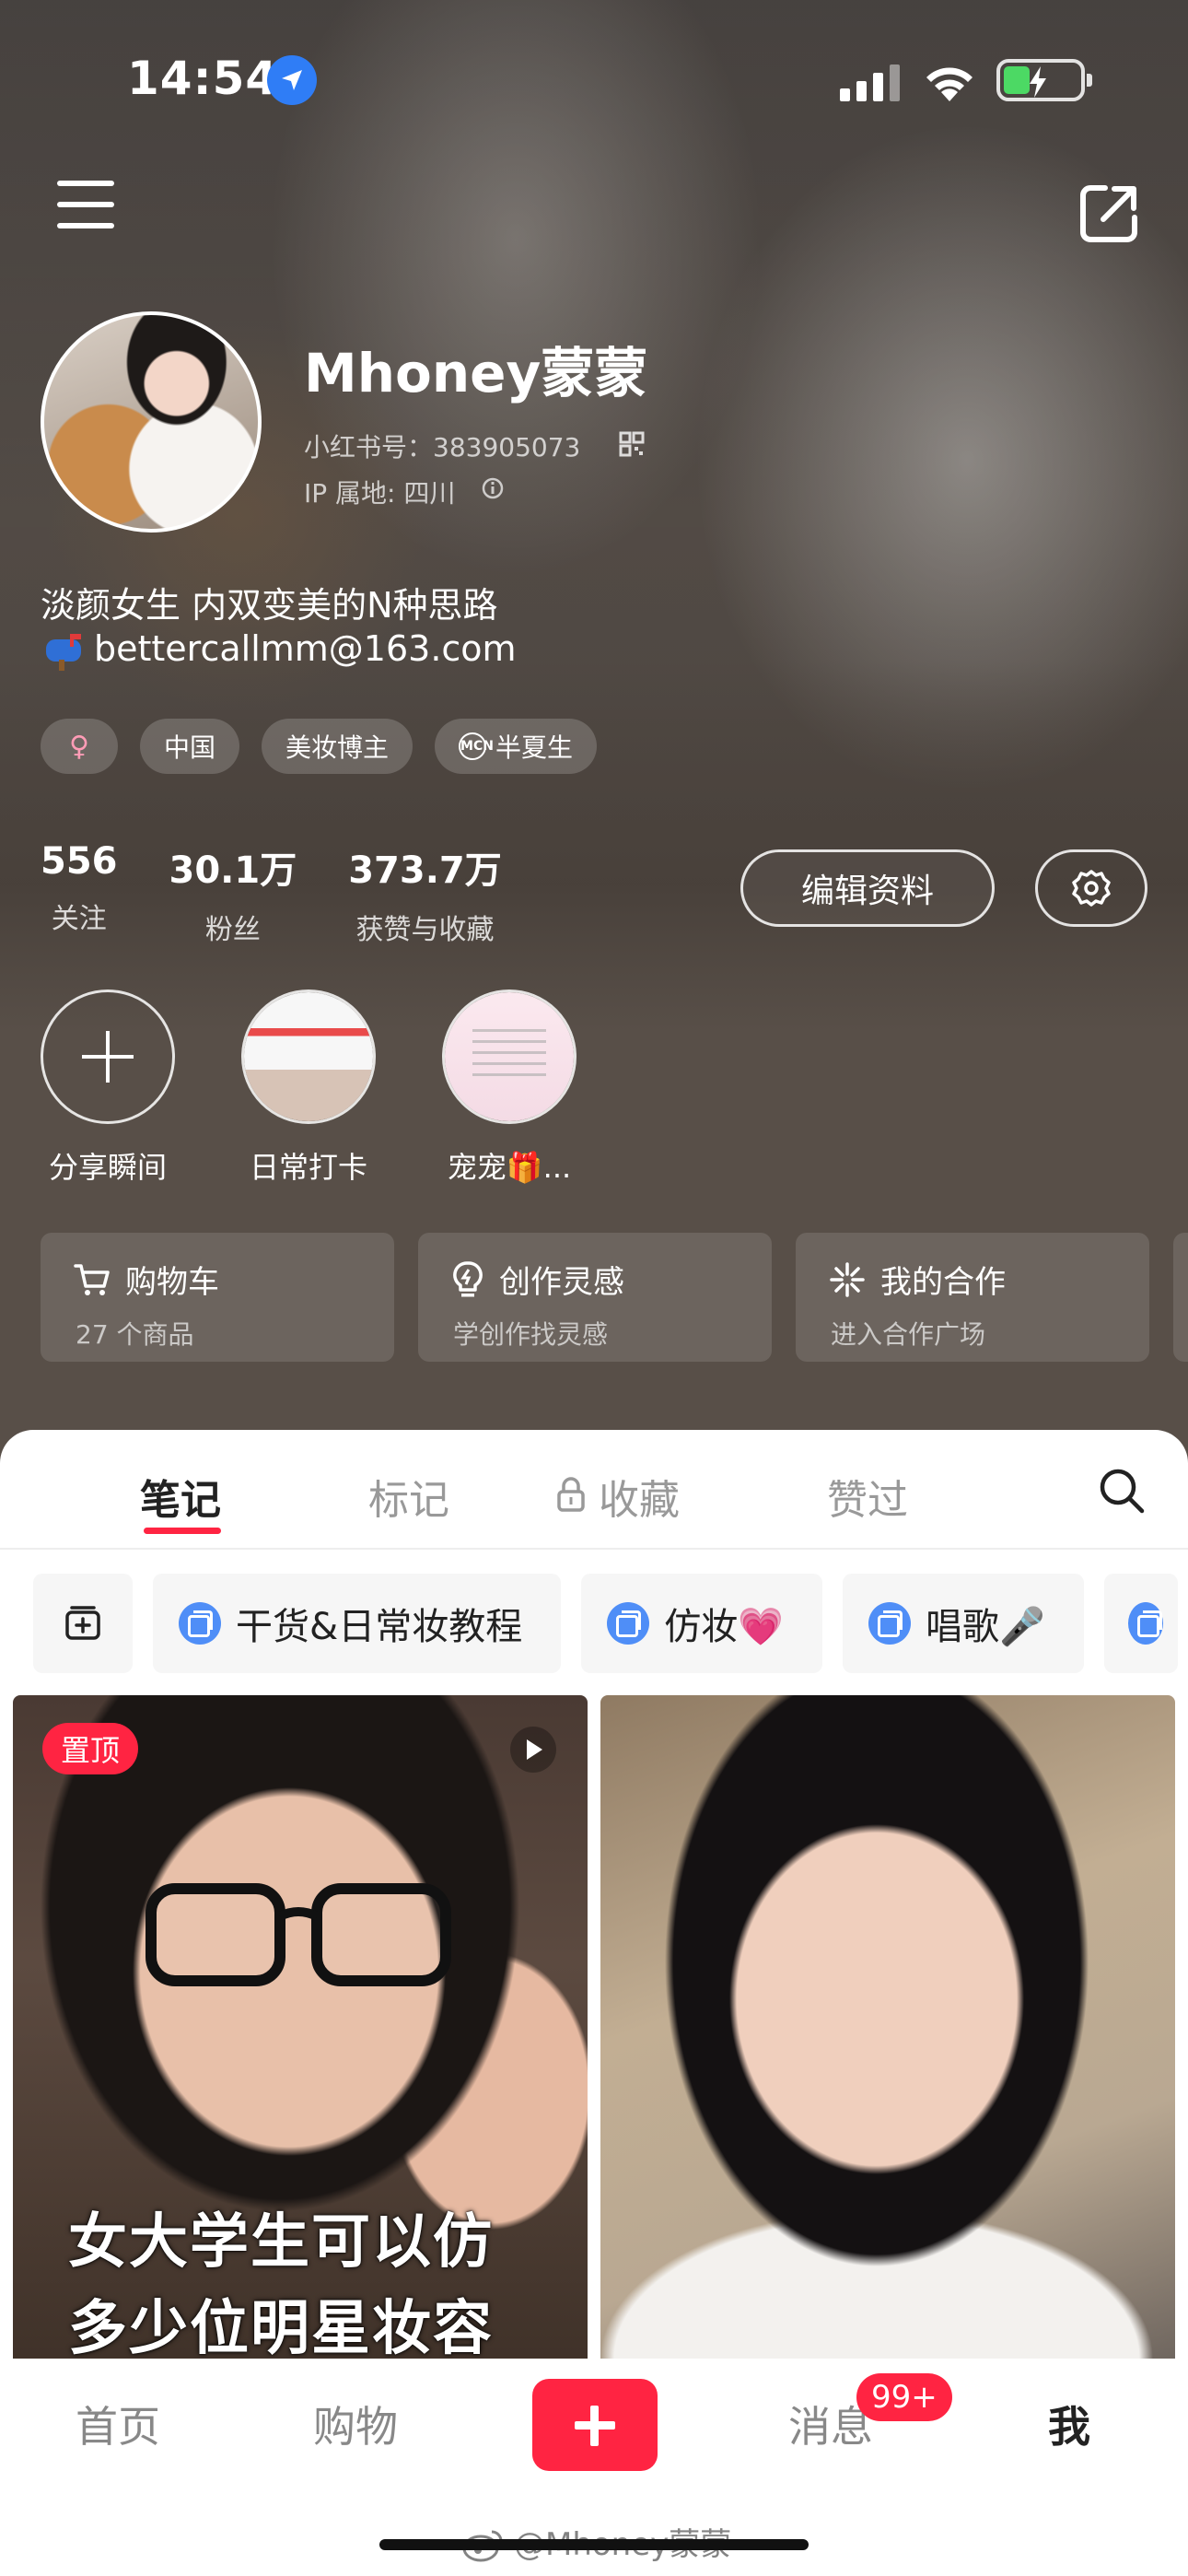 The width and height of the screenshot is (1188, 2576). I want to click on post-caption-line-2: 多少位明星妆容, so click(281, 2327).